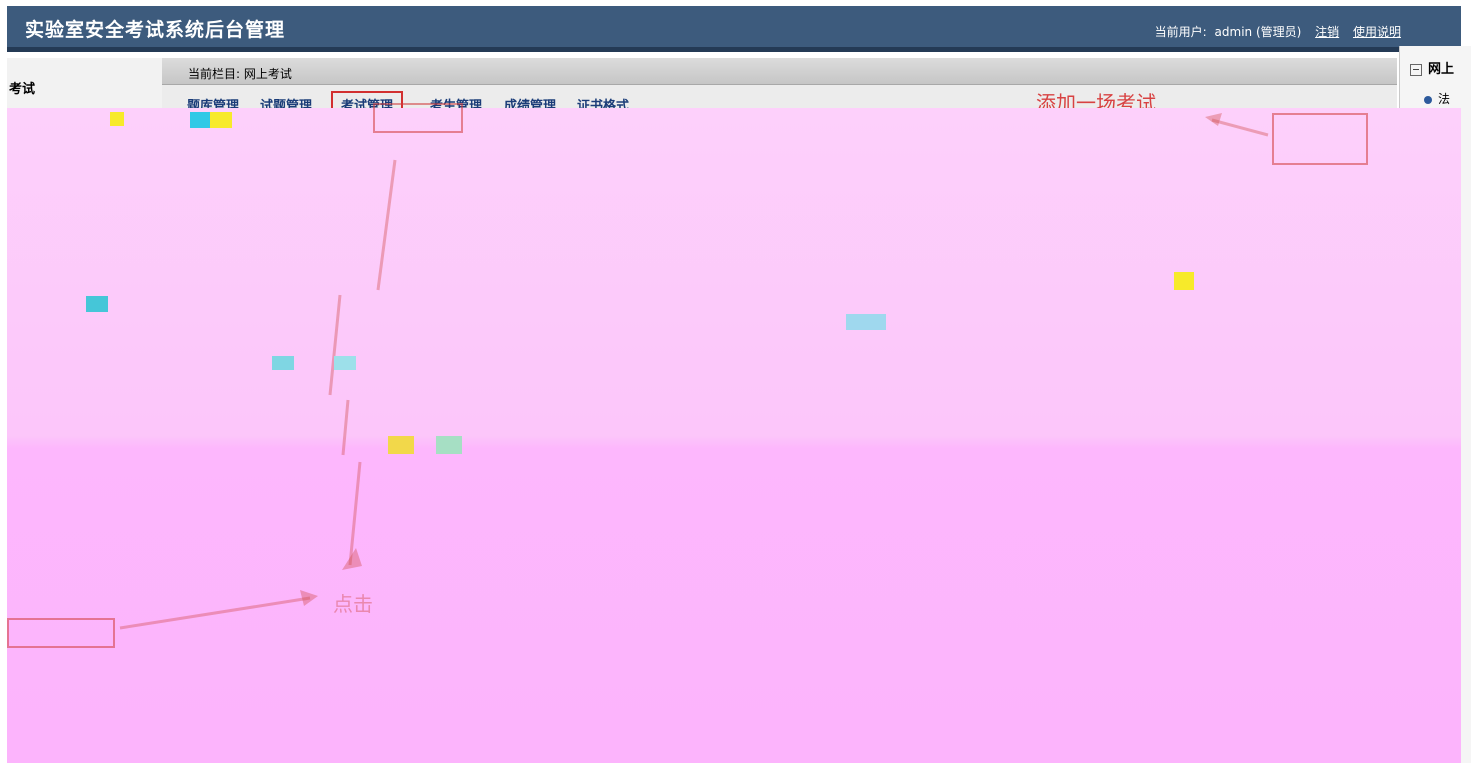 This screenshot has width=1471, height=763. What do you see at coordinates (215, 613) in the screenshot?
I see `arrow-click` at bounding box center [215, 613].